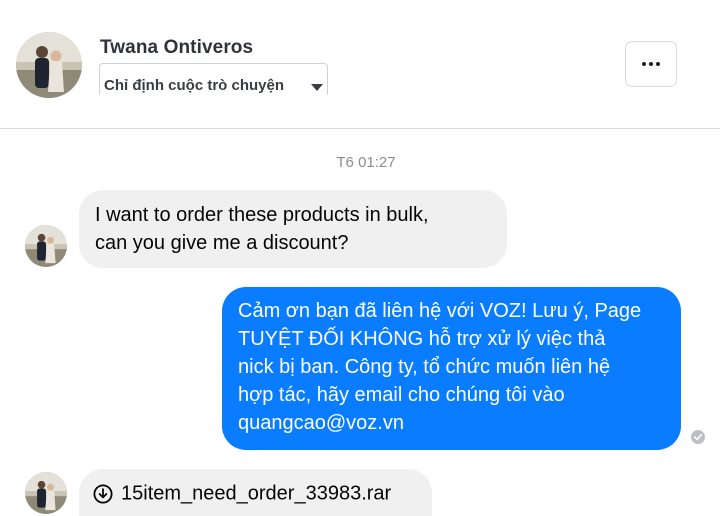 This screenshot has height=516, width=720. I want to click on message-text-line: quangcao@voz.vn, so click(321, 423).